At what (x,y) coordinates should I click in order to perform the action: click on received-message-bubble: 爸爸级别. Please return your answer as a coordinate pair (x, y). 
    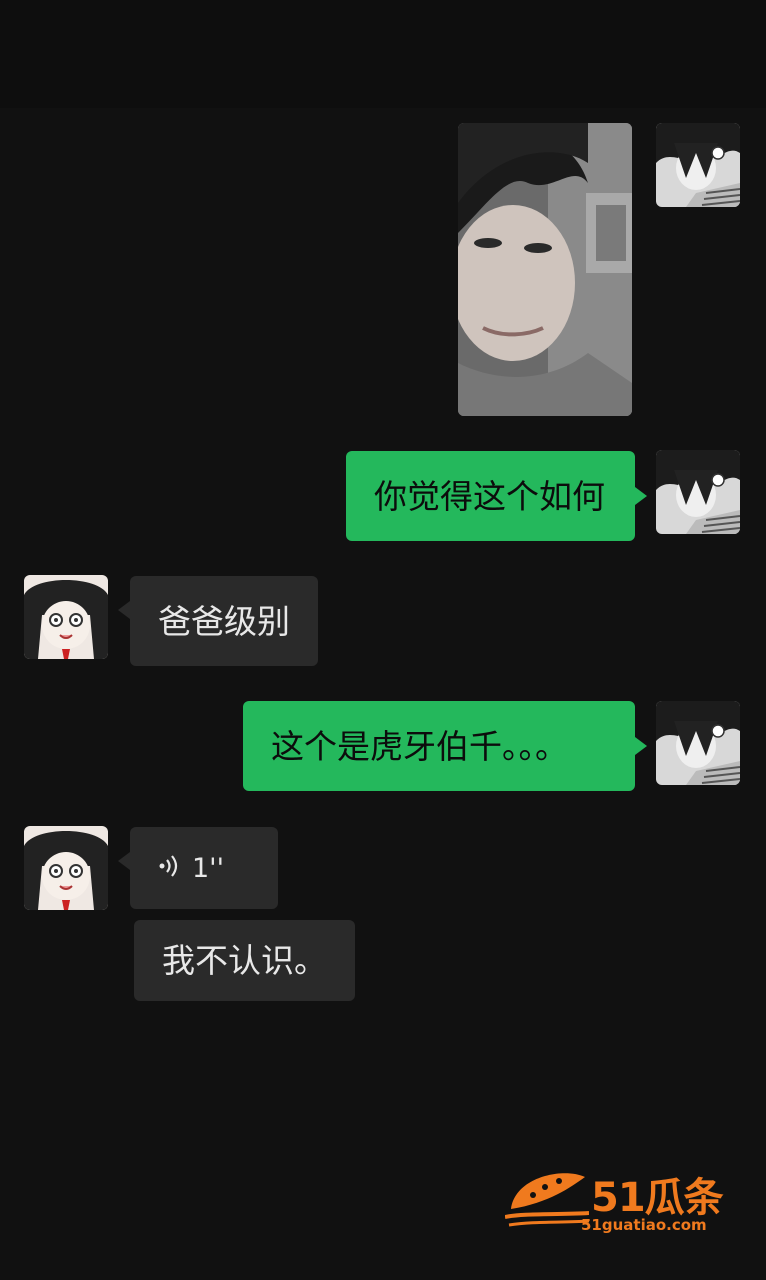
    Looking at the image, I should click on (224, 621).